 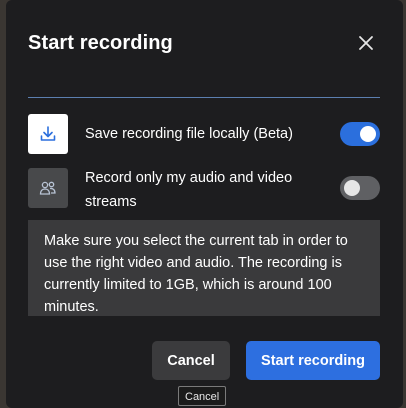 What do you see at coordinates (48, 134) in the screenshot?
I see `download-icon` at bounding box center [48, 134].